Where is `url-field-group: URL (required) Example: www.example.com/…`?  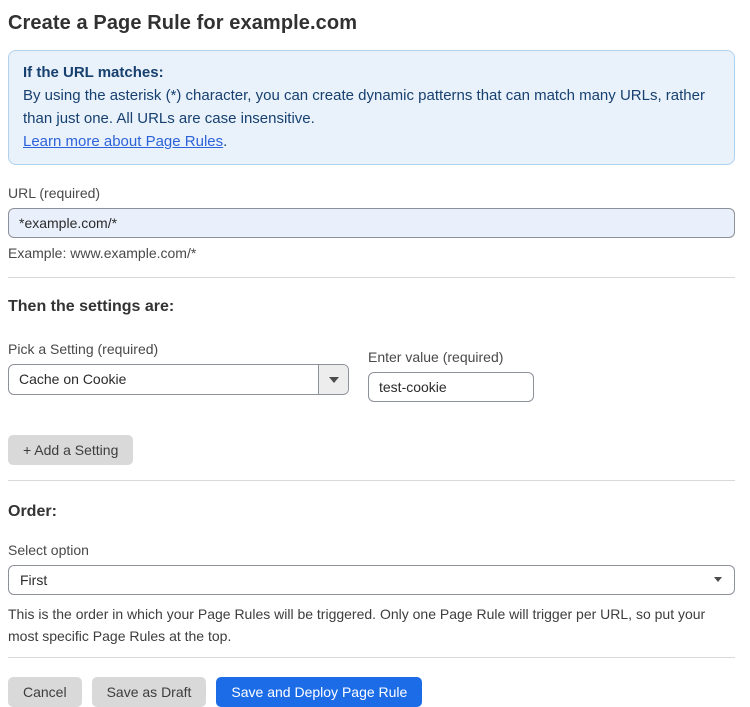
url-field-group: URL (required) Example: www.example.com/… is located at coordinates (371, 223).